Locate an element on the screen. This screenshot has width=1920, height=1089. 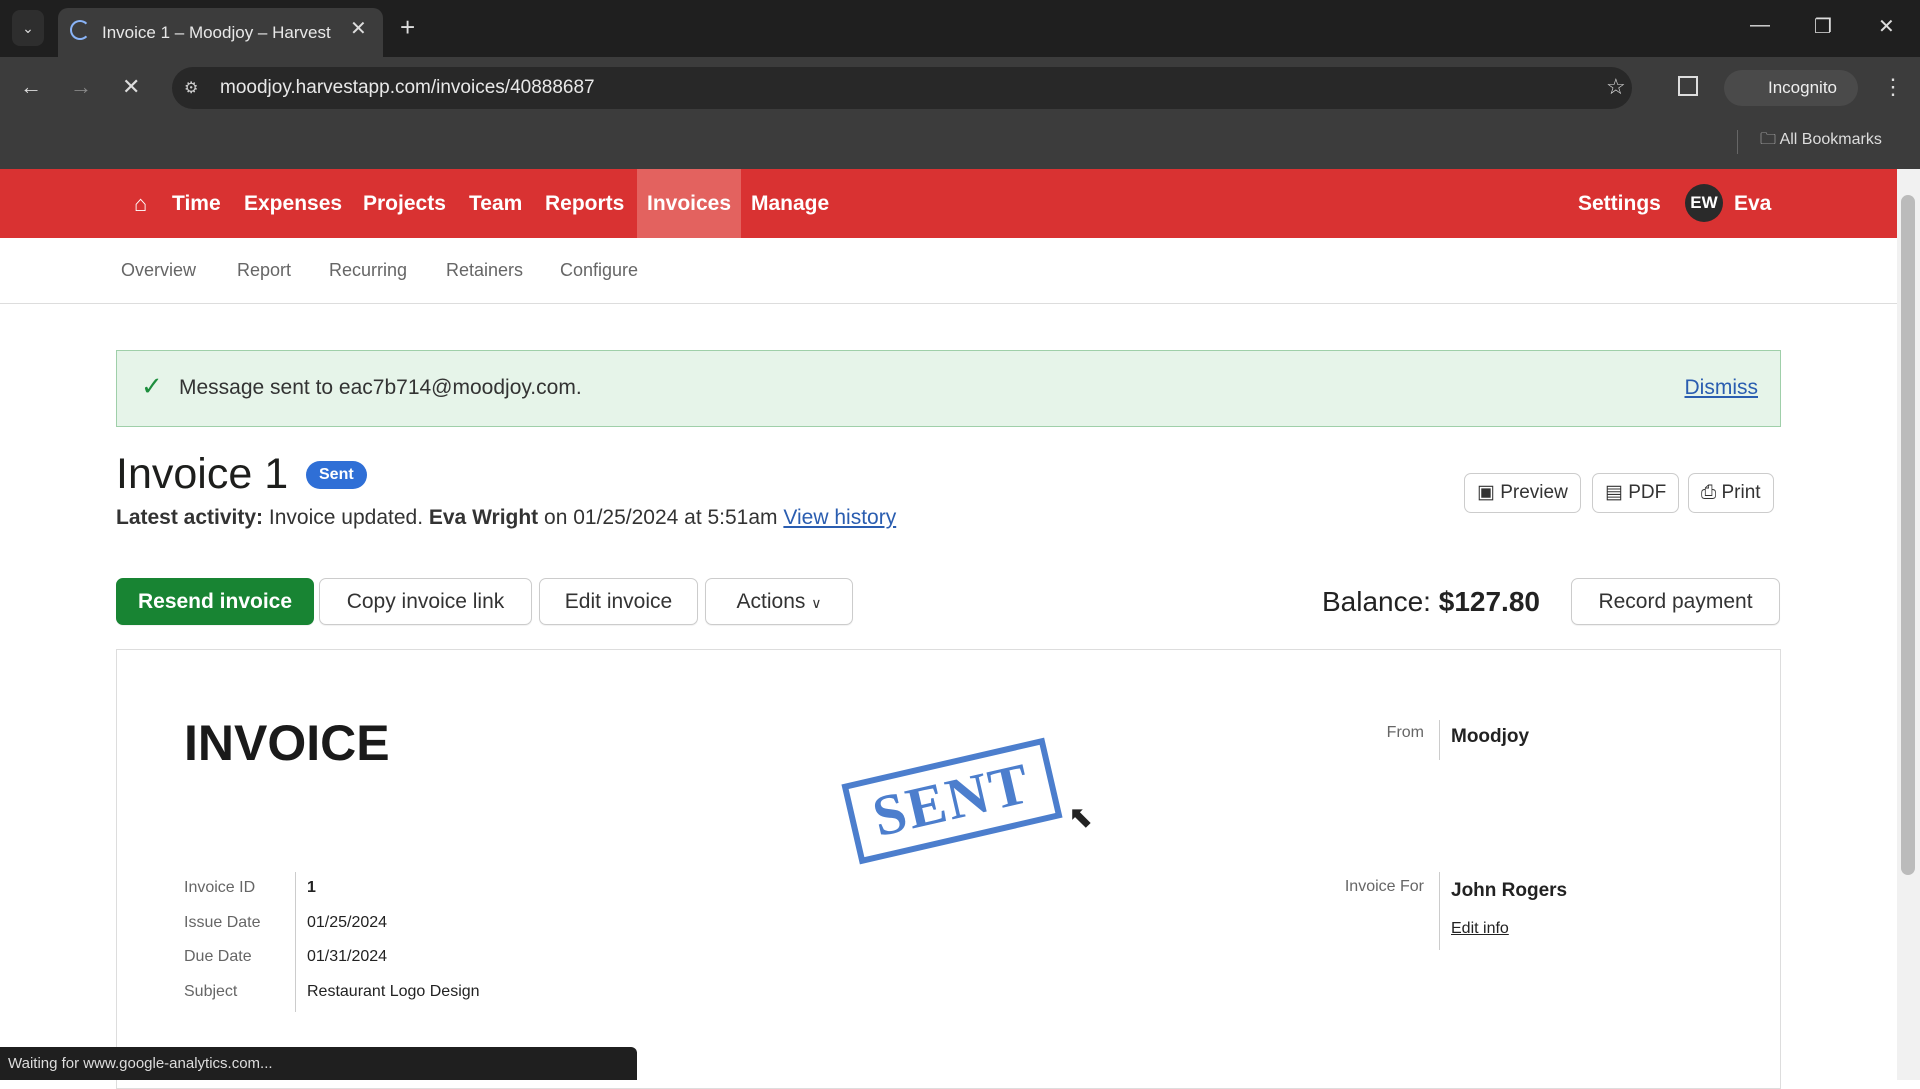
actions-dropdown: Actions ∨ is located at coordinates (779, 601).